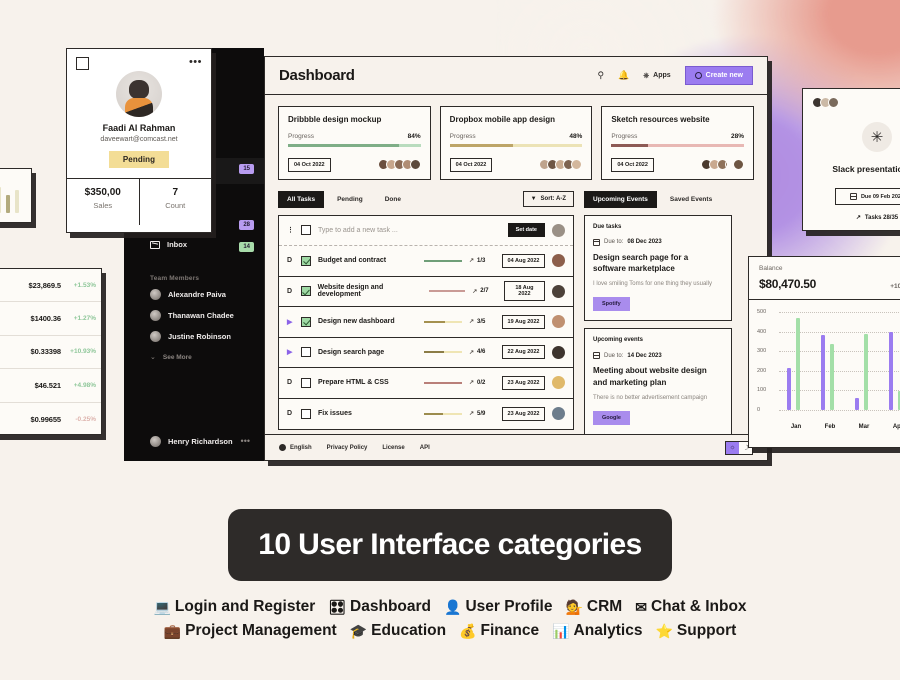 Image resolution: width=900 pixels, height=680 pixels. I want to click on chart-plot-area, so click(839, 361).